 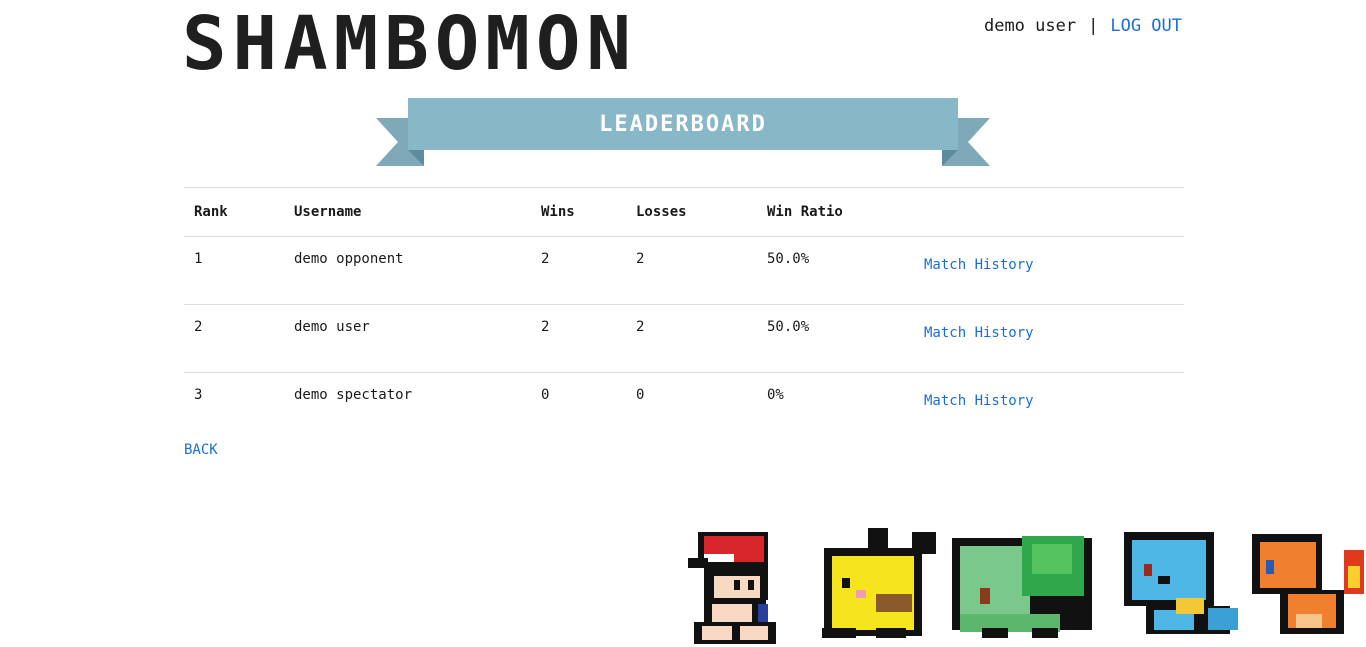 I want to click on rank-cell: 3, so click(x=198, y=395).